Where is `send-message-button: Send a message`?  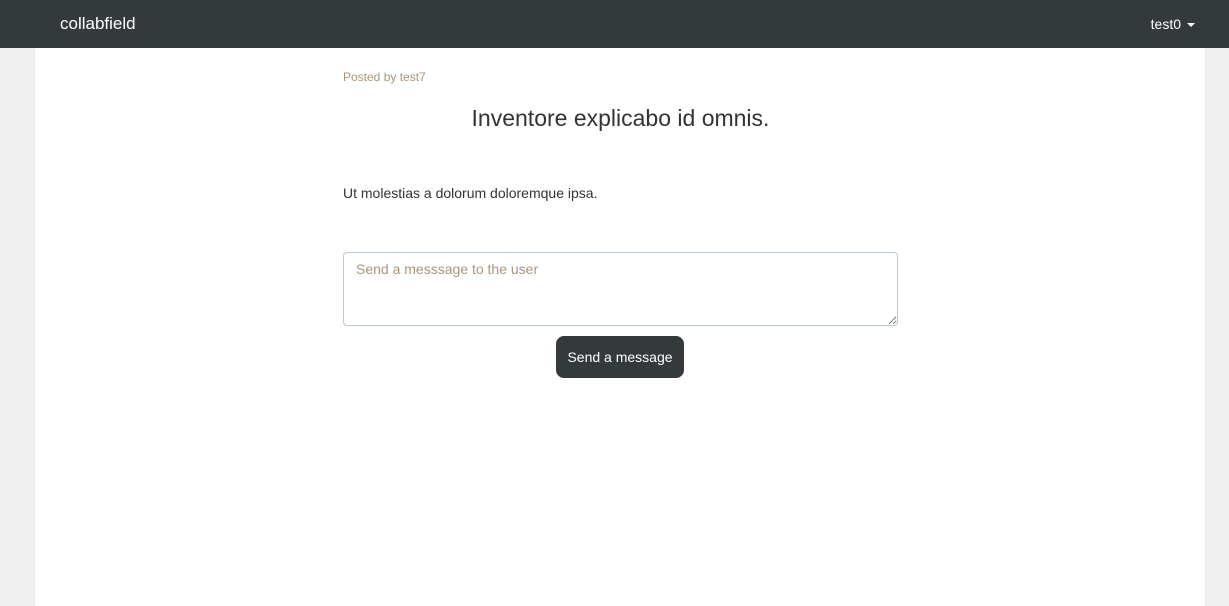
send-message-button: Send a message is located at coordinates (620, 357).